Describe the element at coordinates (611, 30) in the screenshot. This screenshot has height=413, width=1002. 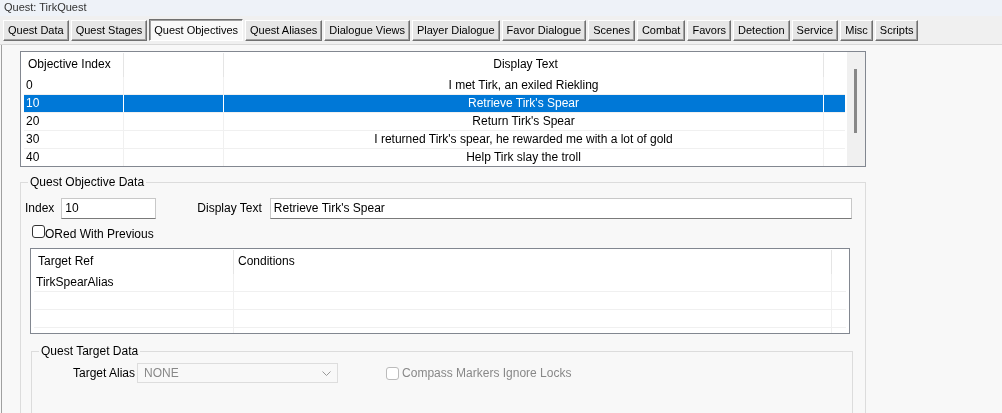
I see `tab: Scenes` at that location.